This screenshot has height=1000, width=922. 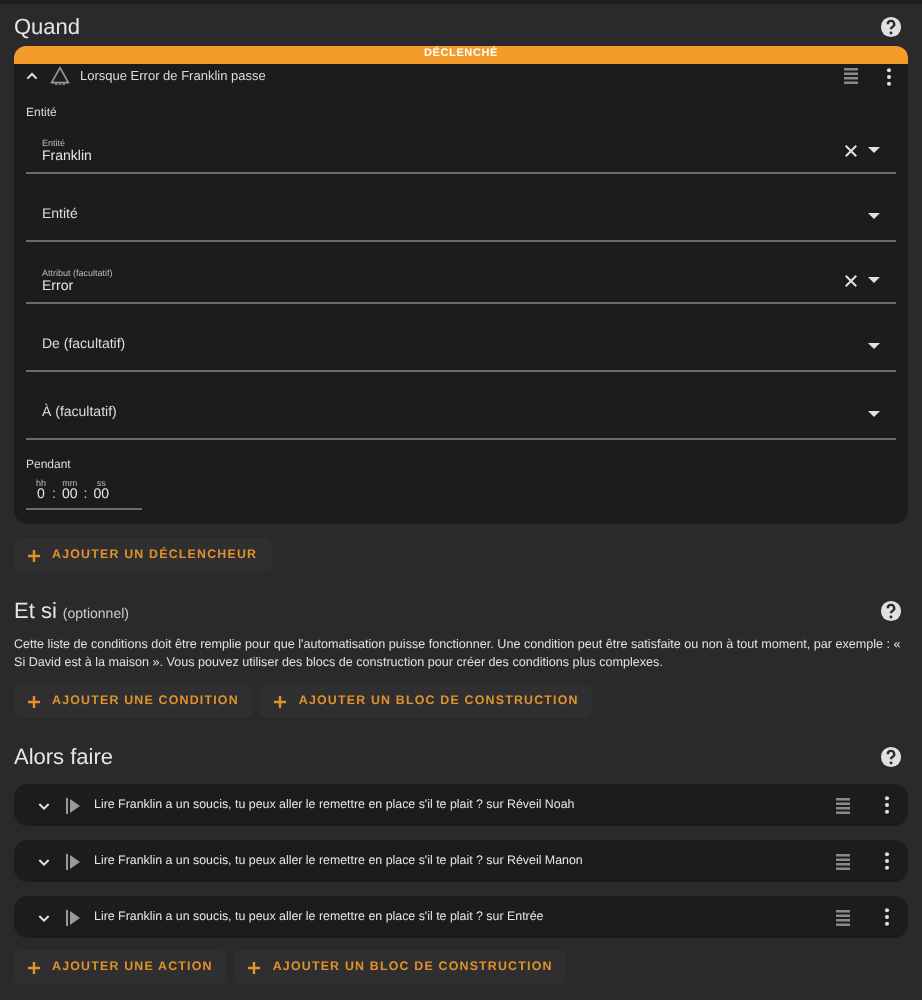 I want to click on section-title: Et si, so click(x=35, y=612).